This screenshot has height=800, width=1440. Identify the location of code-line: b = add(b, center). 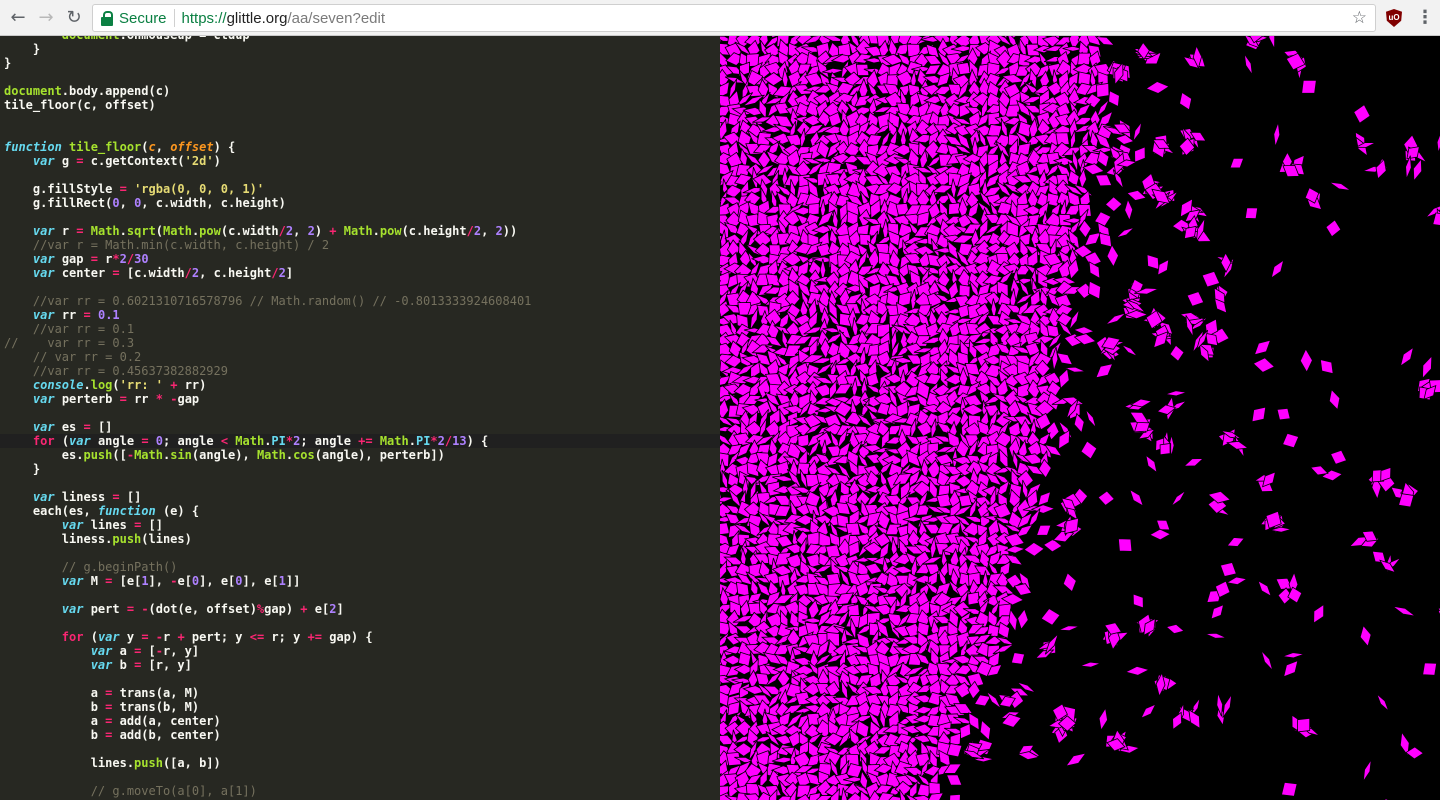
(267, 735).